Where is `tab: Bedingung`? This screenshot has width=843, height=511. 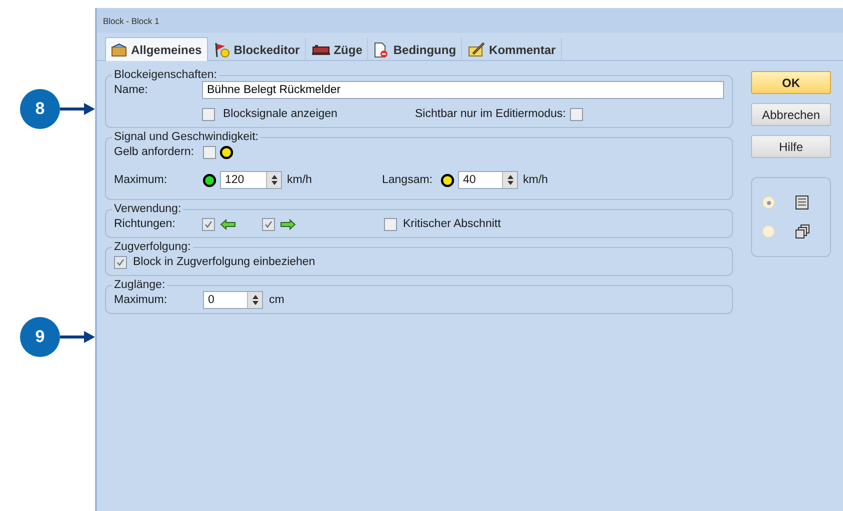
tab: Bedingung is located at coordinates (415, 49).